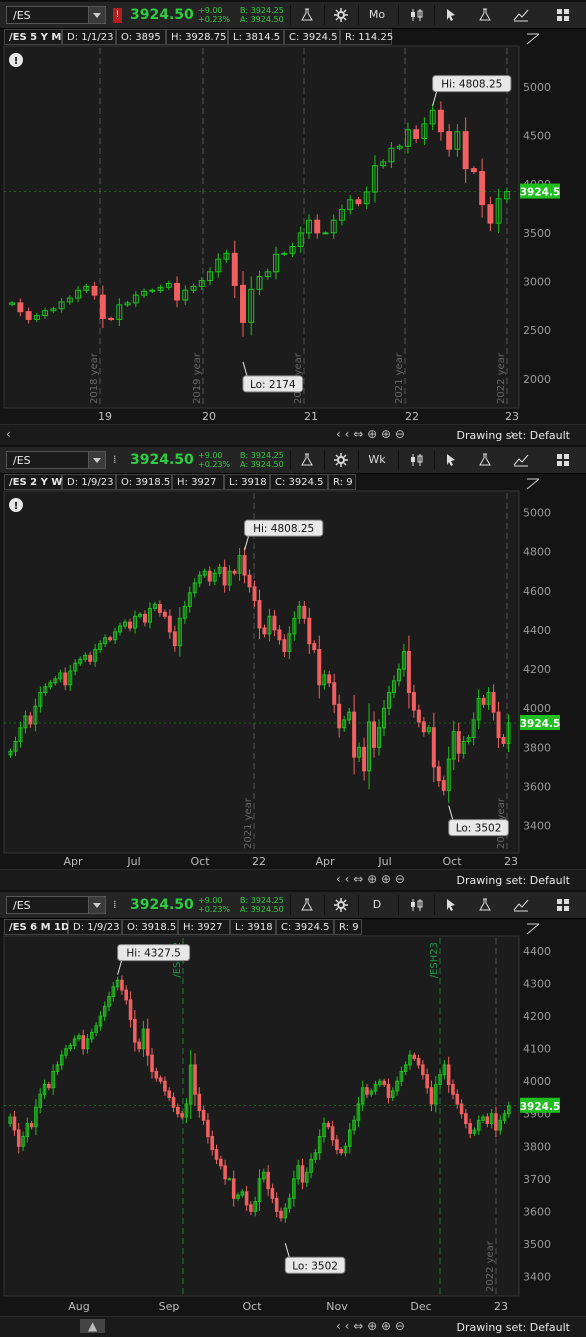  What do you see at coordinates (537, 552) in the screenshot?
I see `y-tick-label: 4800` at bounding box center [537, 552].